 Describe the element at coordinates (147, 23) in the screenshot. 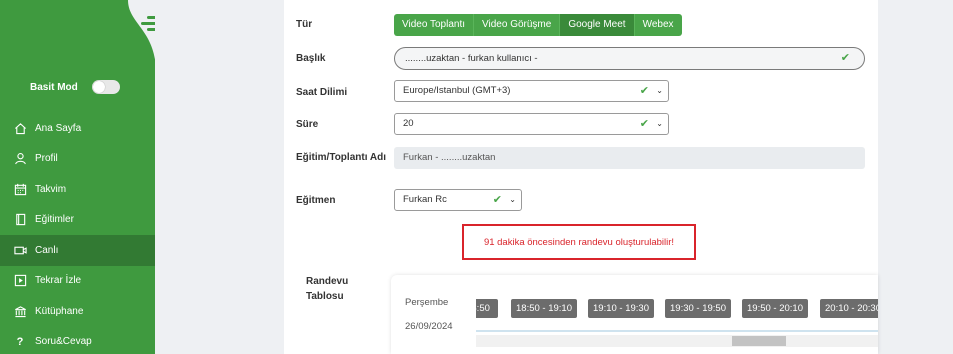

I see `menu-toggle-icon` at that location.